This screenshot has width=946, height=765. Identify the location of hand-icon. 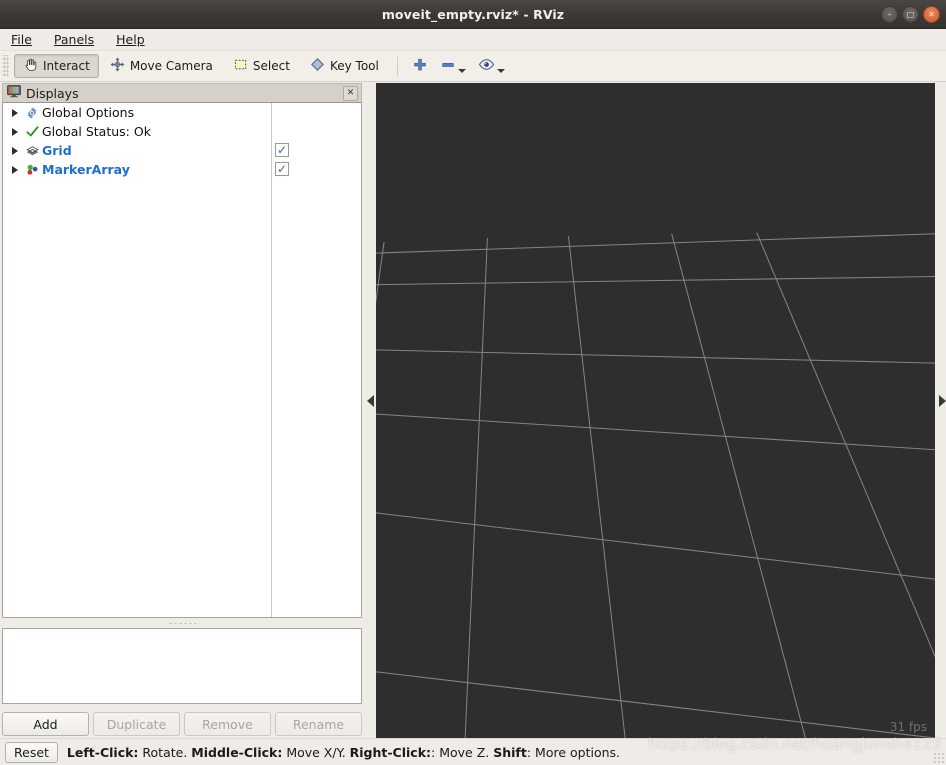
(30, 66).